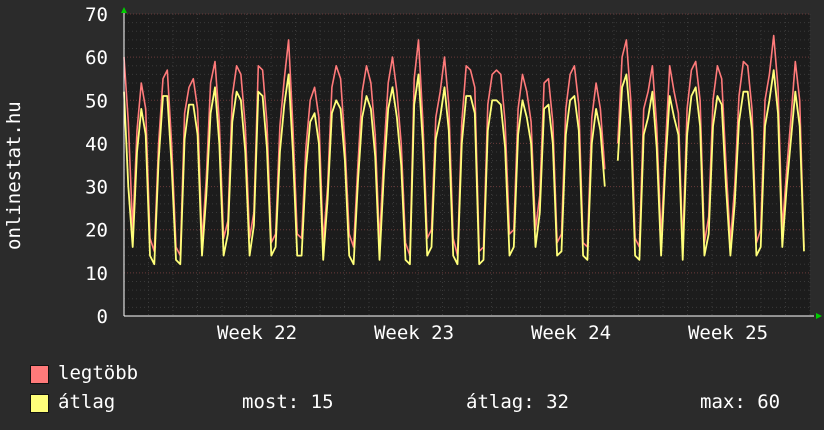  I want to click on y-tick-label: 0, so click(102, 317).